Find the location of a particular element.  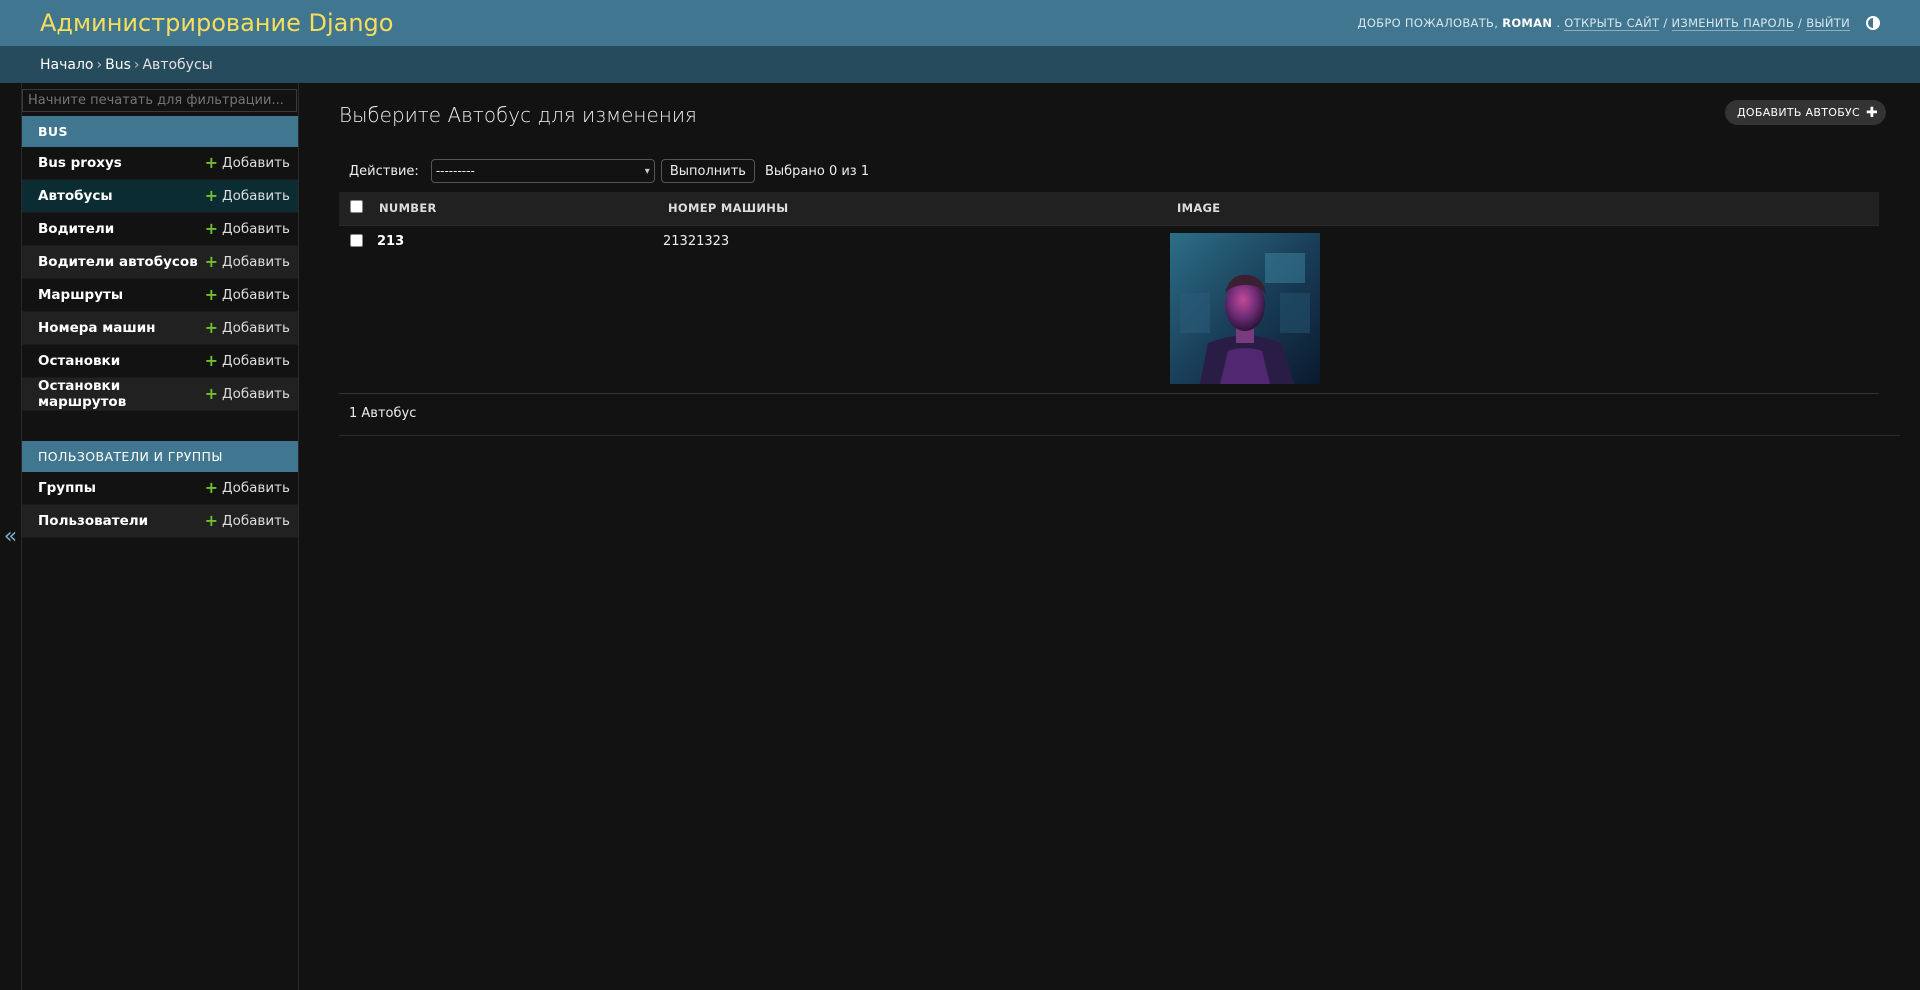

username: ROMAN is located at coordinates (1527, 23).